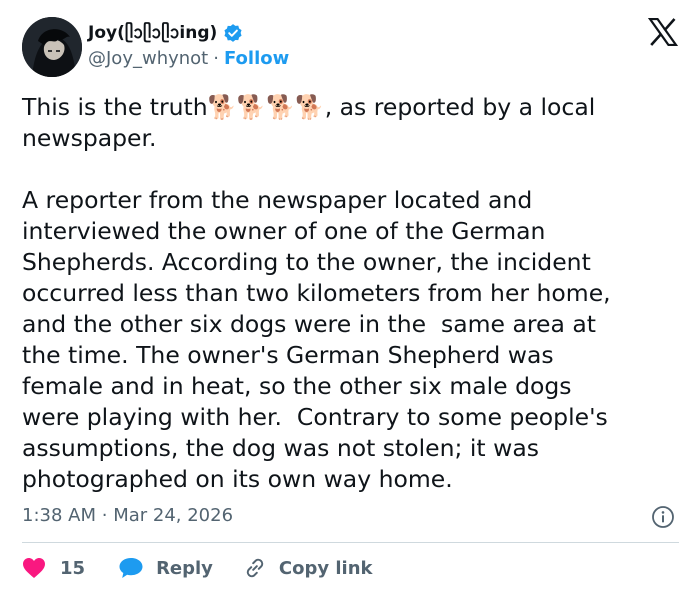 Image resolution: width=700 pixels, height=595 pixels. Describe the element at coordinates (152, 33) in the screenshot. I see `author-display-name: Joy(ᥫᩣᥫᩣᥫᩣing)` at that location.